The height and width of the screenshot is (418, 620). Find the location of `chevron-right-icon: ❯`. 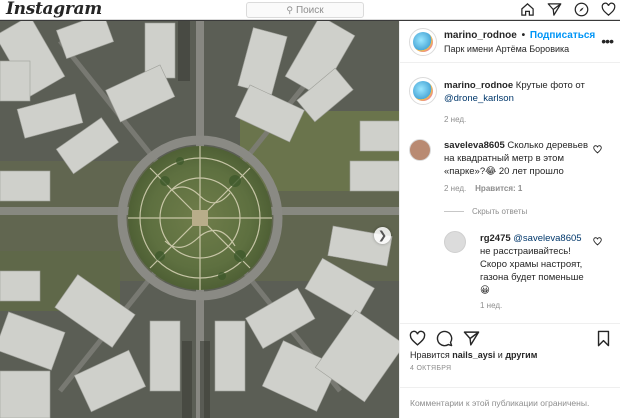

chevron-right-icon: ❯ is located at coordinates (382, 236).